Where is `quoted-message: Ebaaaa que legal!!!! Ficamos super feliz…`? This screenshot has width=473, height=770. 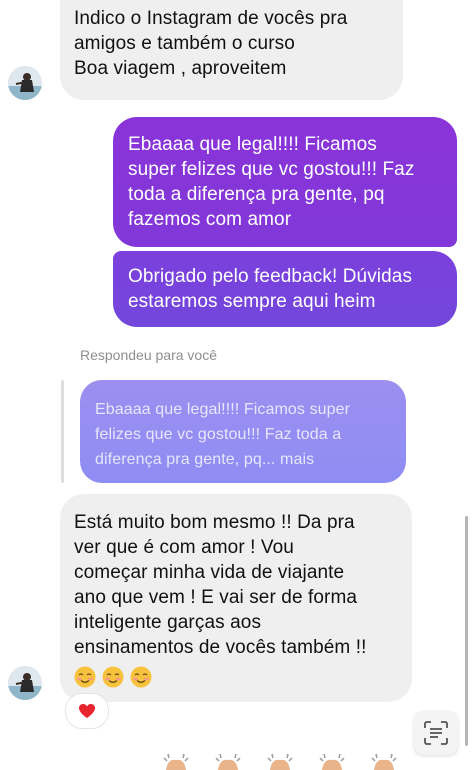 quoted-message: Ebaaaa que legal!!!! Ficamos super feliz… is located at coordinates (243, 431).